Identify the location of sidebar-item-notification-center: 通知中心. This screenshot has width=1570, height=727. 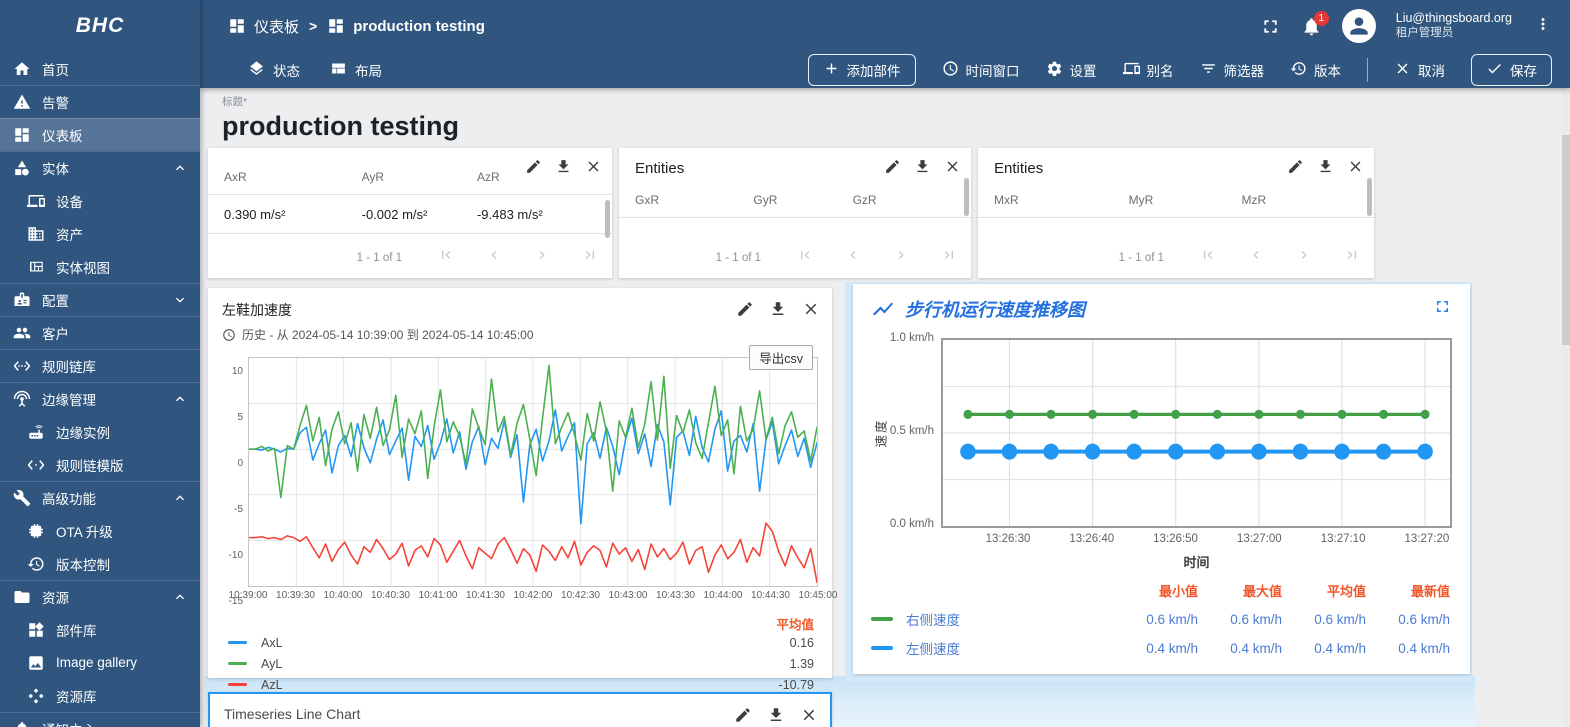
(100, 719).